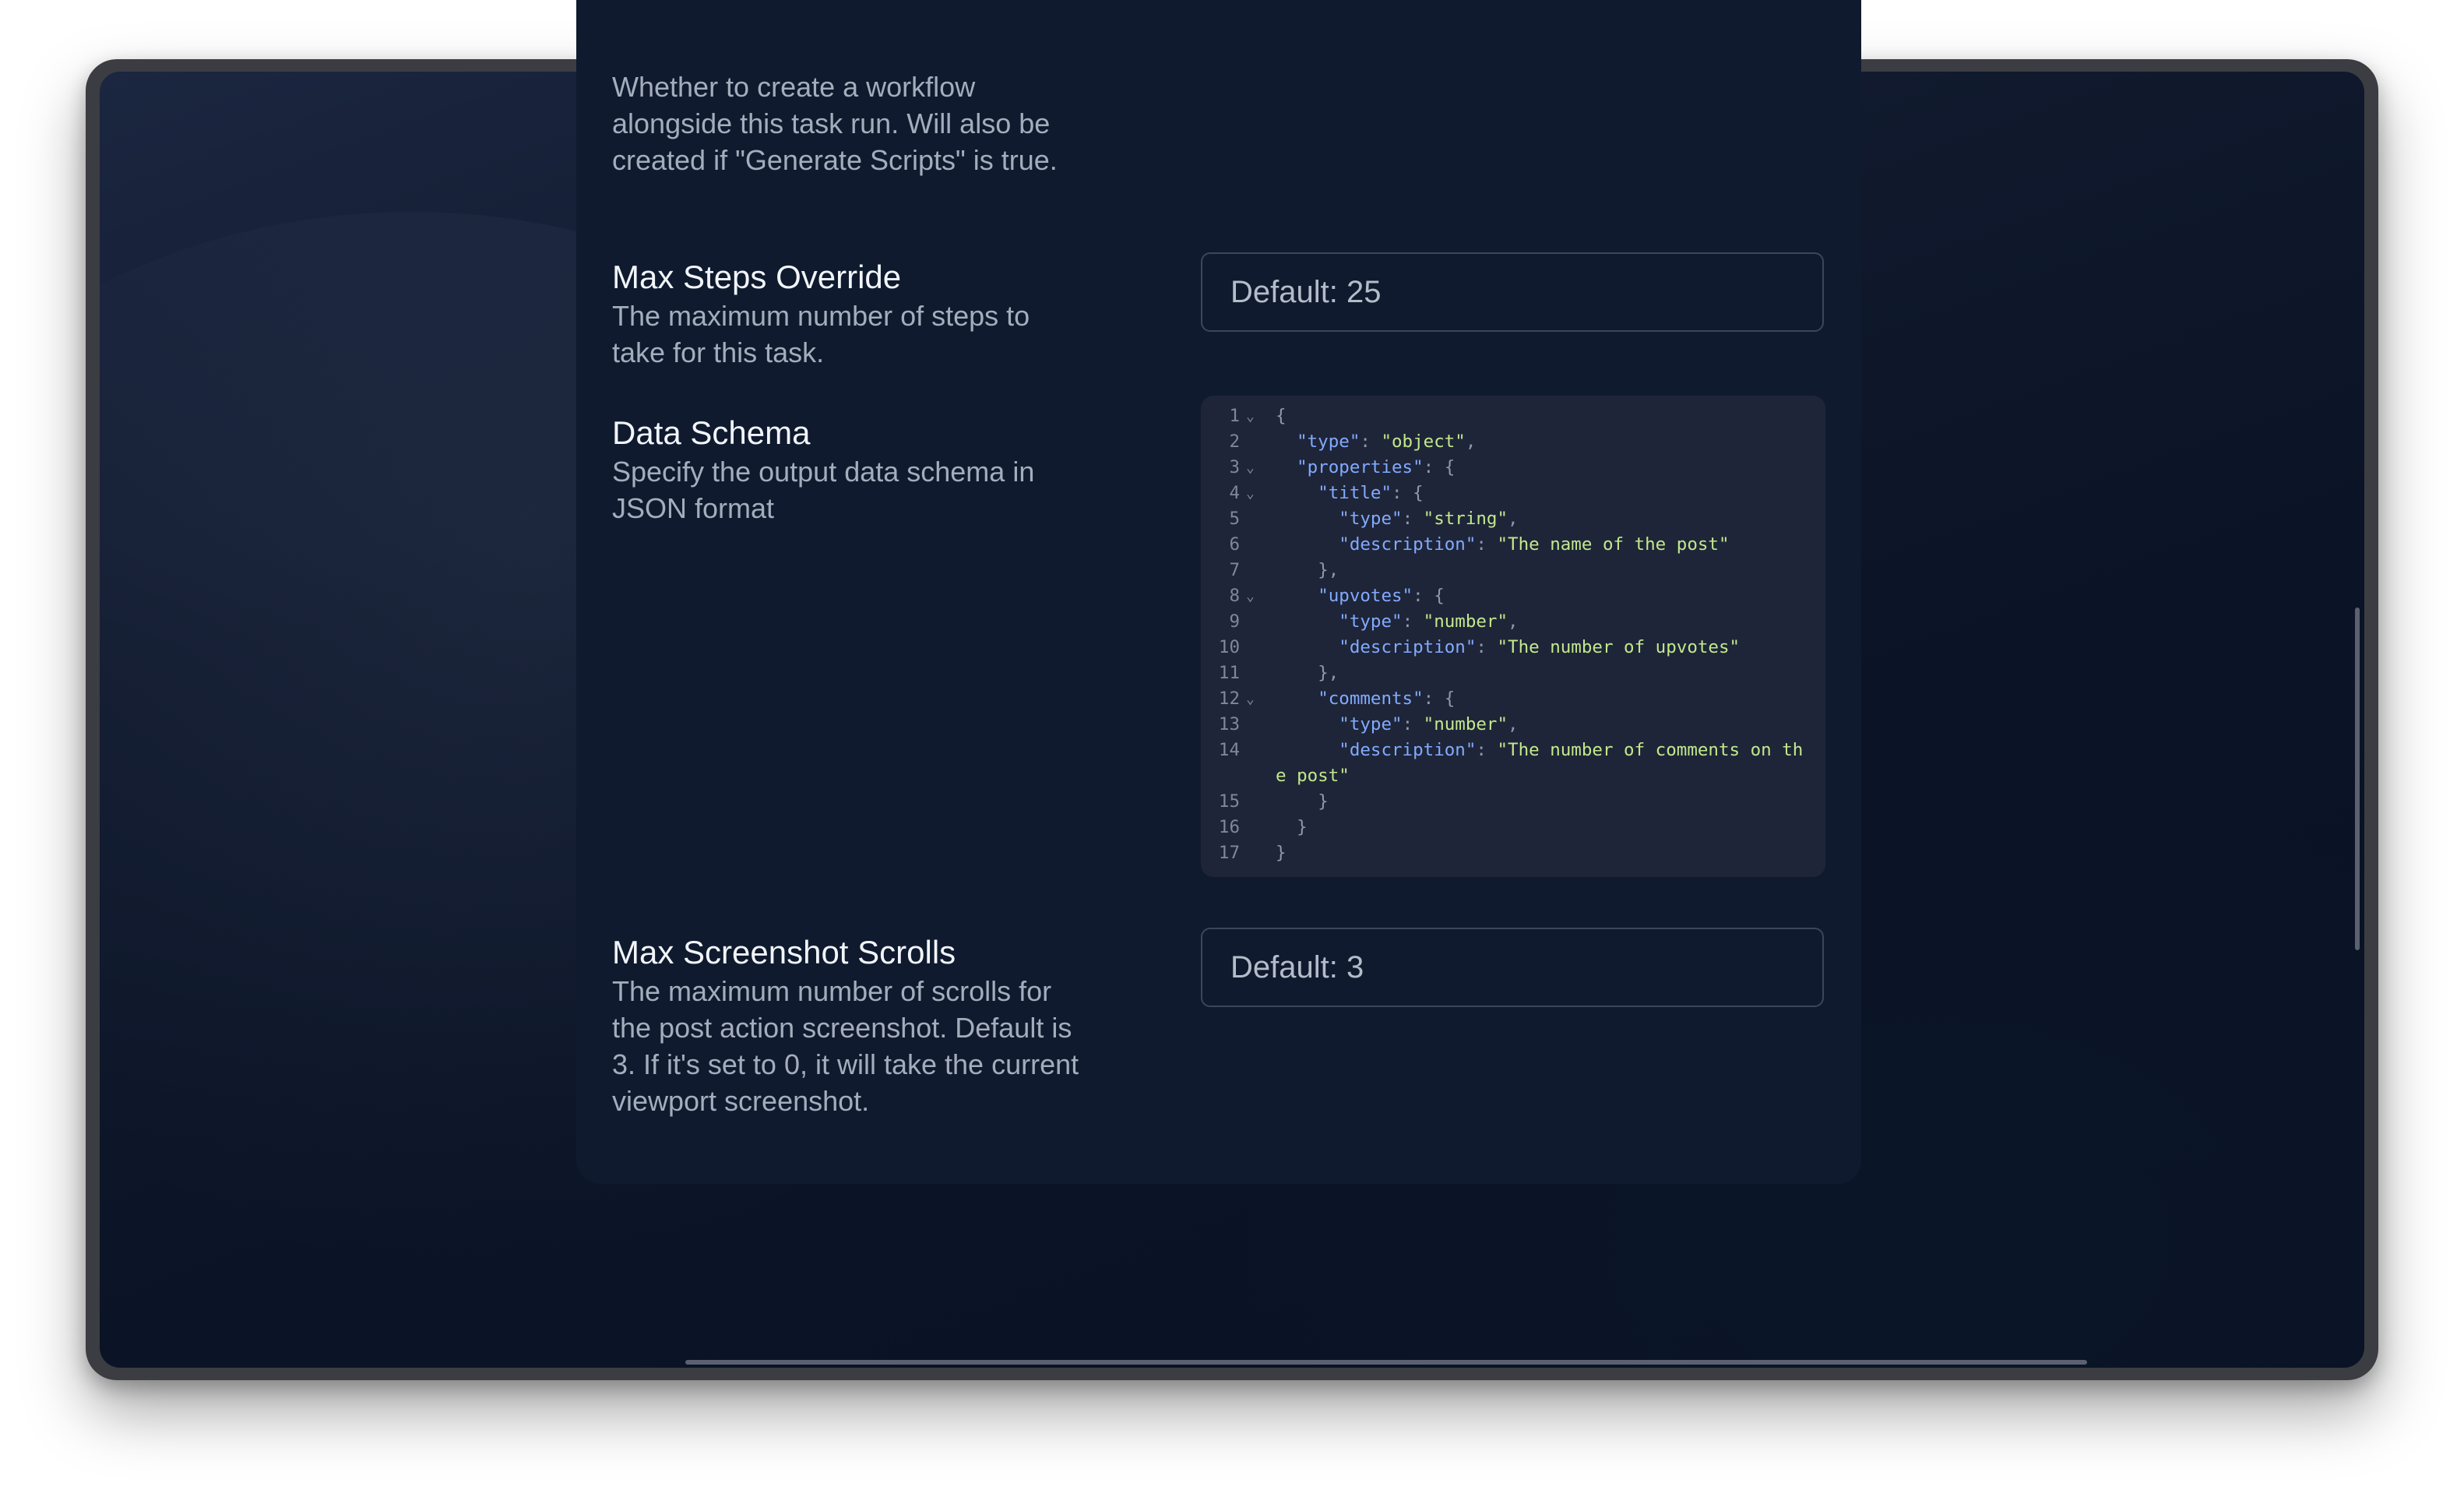 The width and height of the screenshot is (2464, 1497). Describe the element at coordinates (1466, 519) in the screenshot. I see `json-string-value: "string"` at that location.